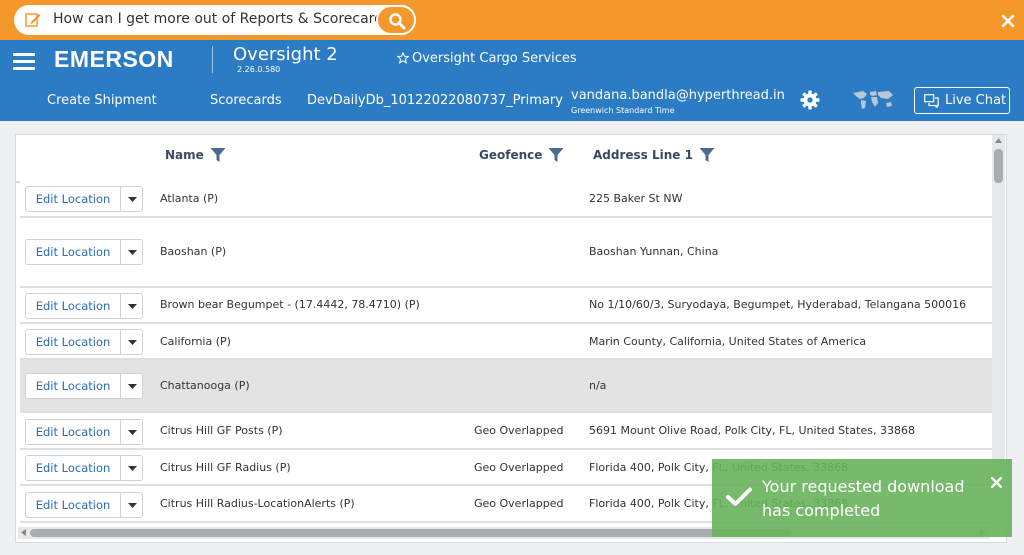 The image size is (1024, 555). I want to click on menu-icon, so click(24, 62).